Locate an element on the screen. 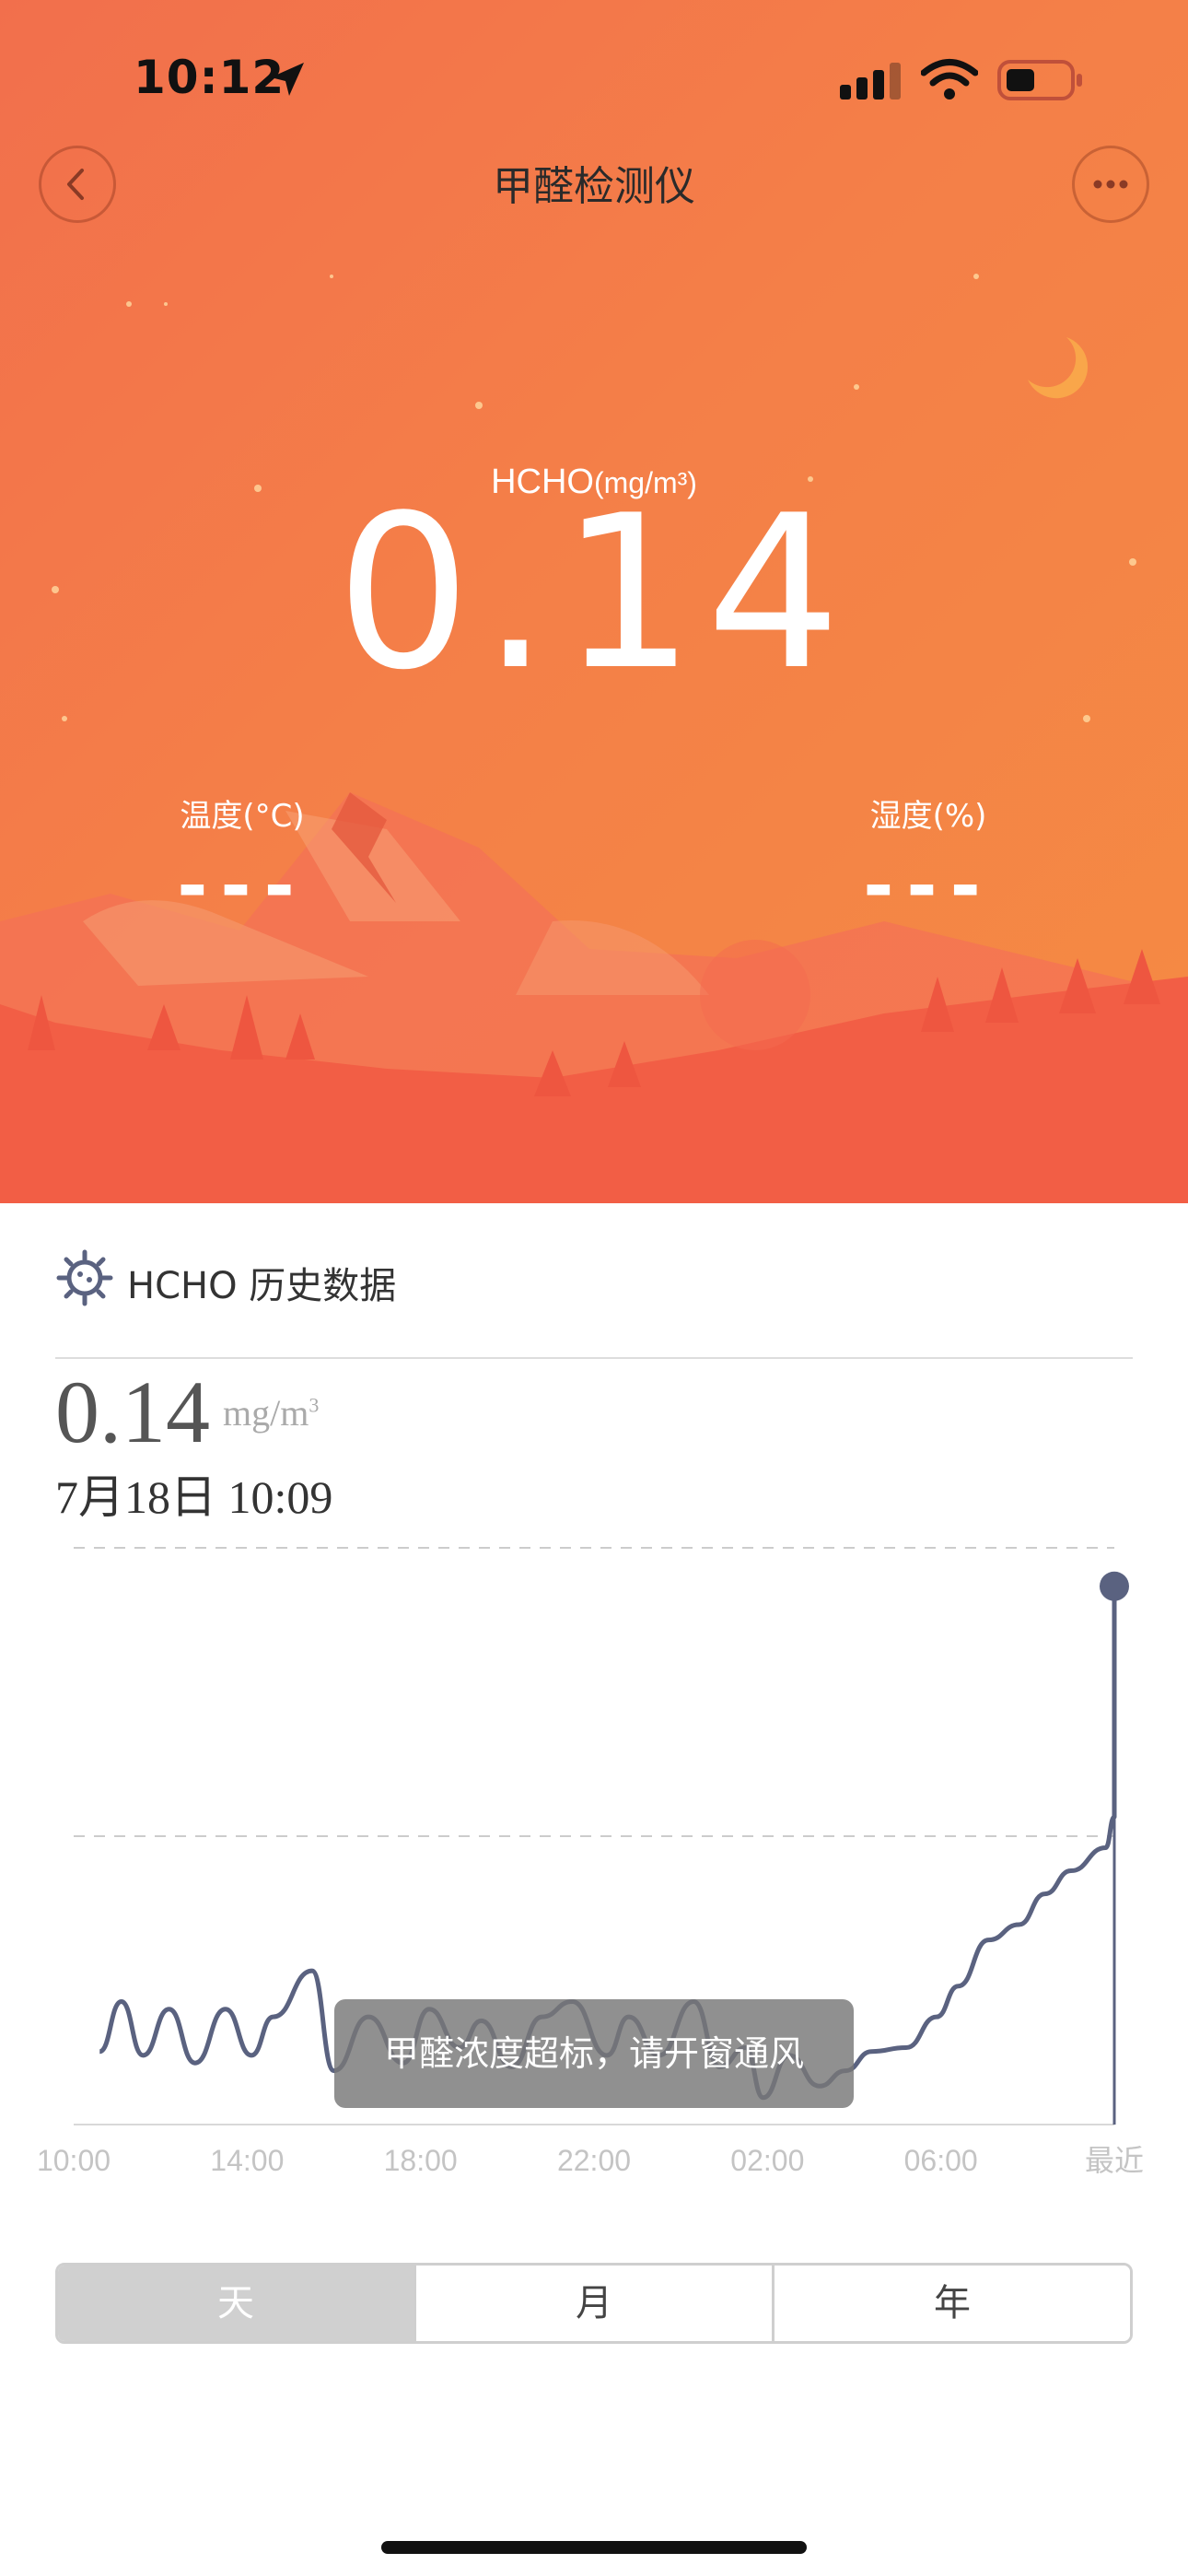 The image size is (1188, 2576). x-tick-label: 最近 is located at coordinates (1114, 2160).